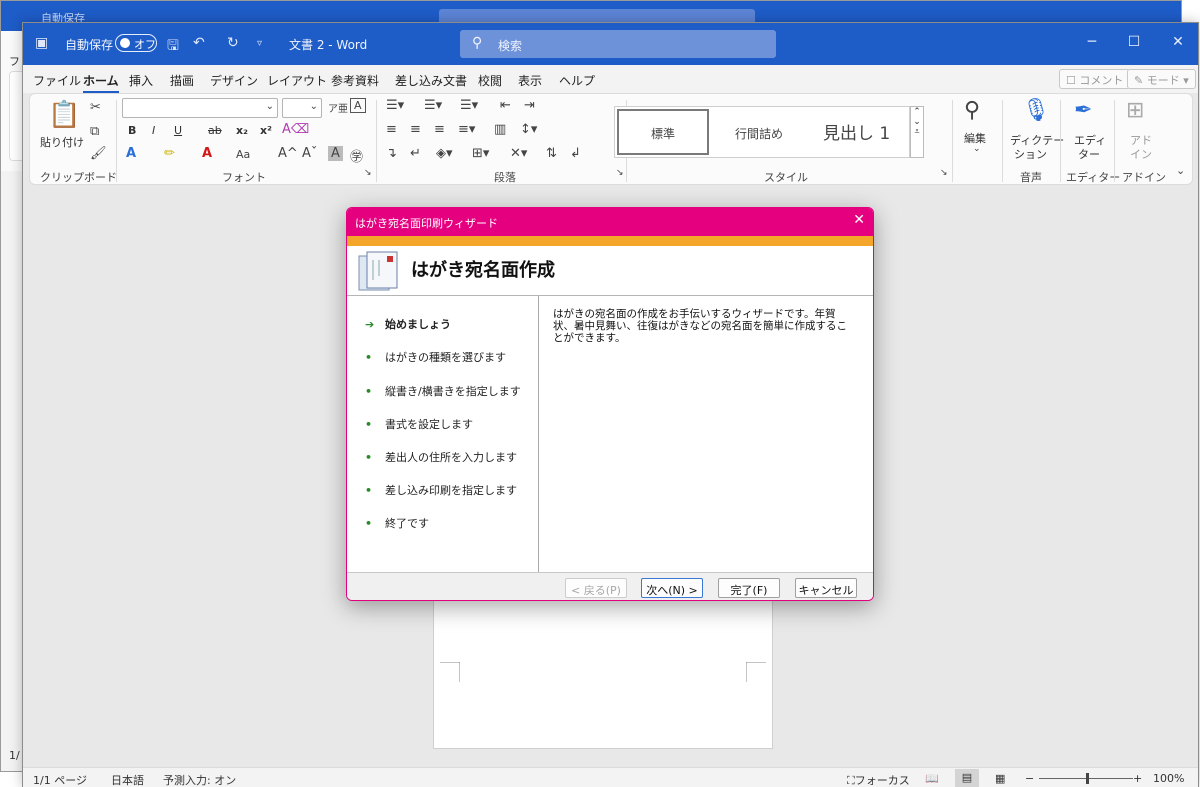 Image resolution: width=1200 pixels, height=787 pixels. What do you see at coordinates (1029, 778) in the screenshot?
I see `zoom-out-button: −` at bounding box center [1029, 778].